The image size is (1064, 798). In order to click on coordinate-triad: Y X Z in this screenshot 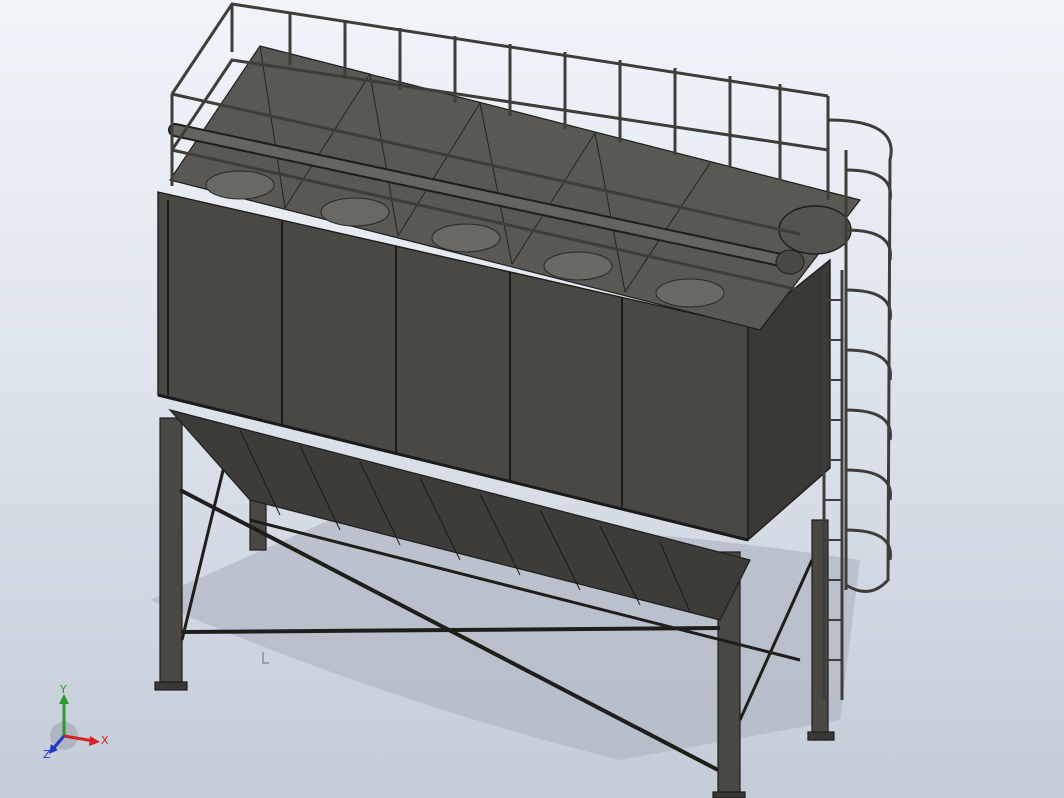, I will do `click(77, 721)`.